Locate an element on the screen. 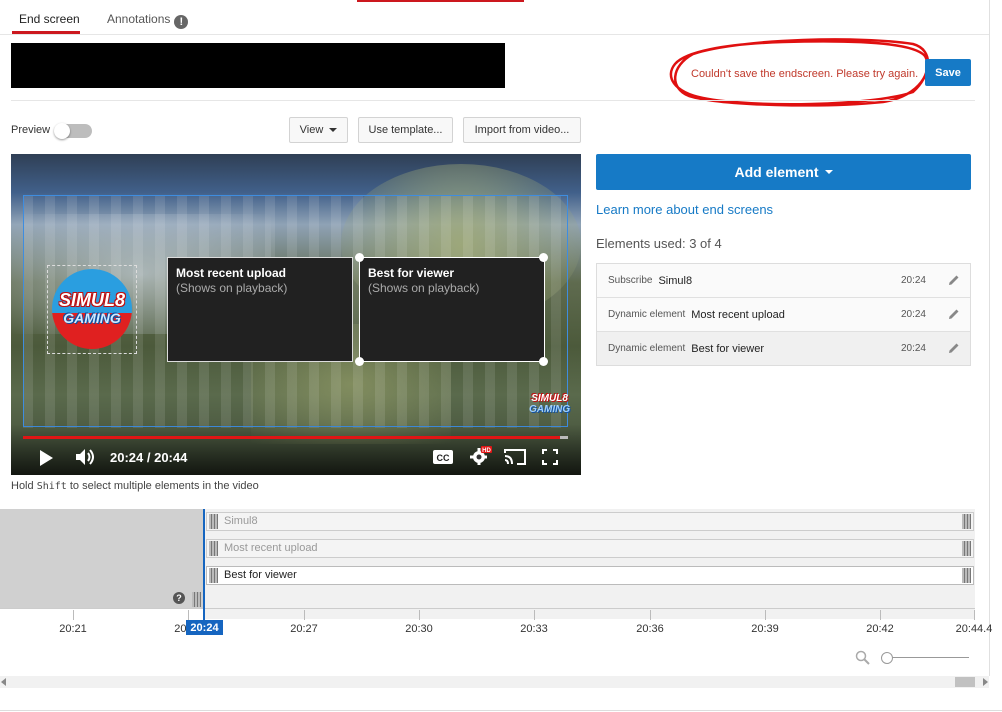 This screenshot has height=712, width=1002. cc-icon: CC is located at coordinates (443, 457).